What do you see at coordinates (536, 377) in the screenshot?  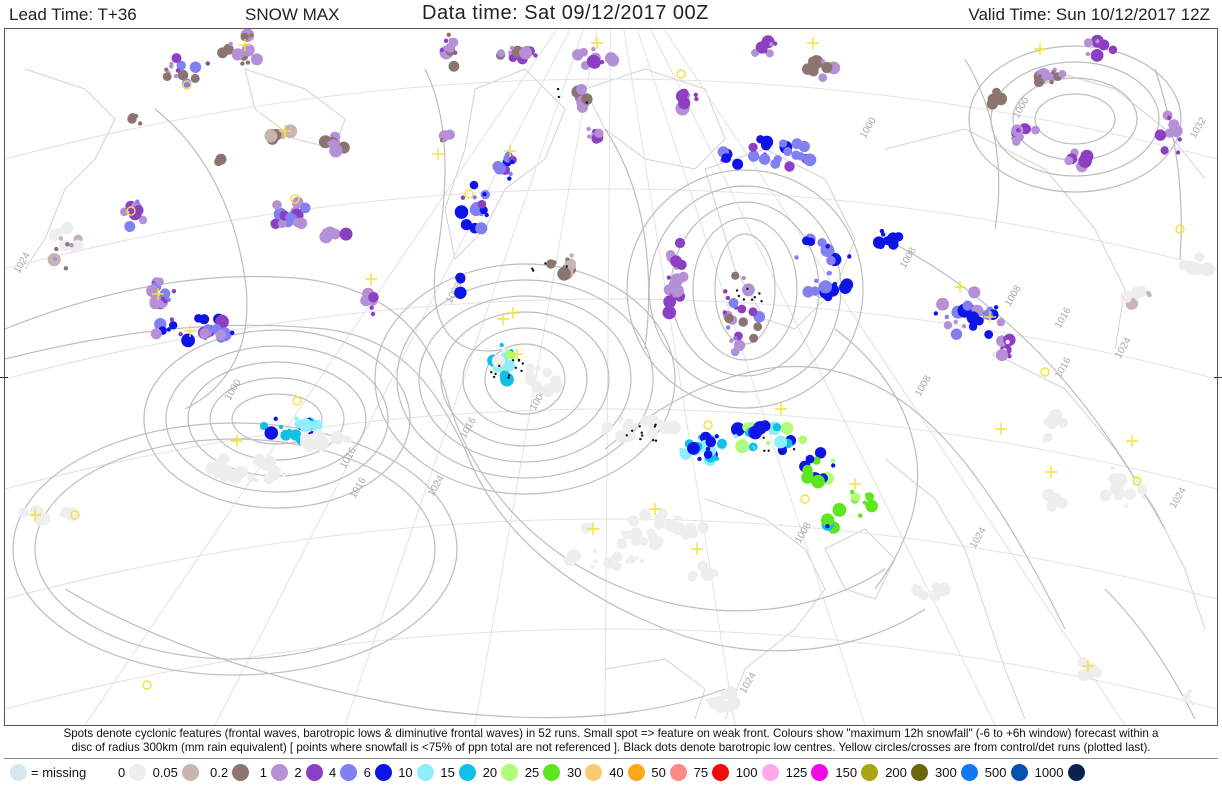 I see `longitude-line` at bounding box center [536, 377].